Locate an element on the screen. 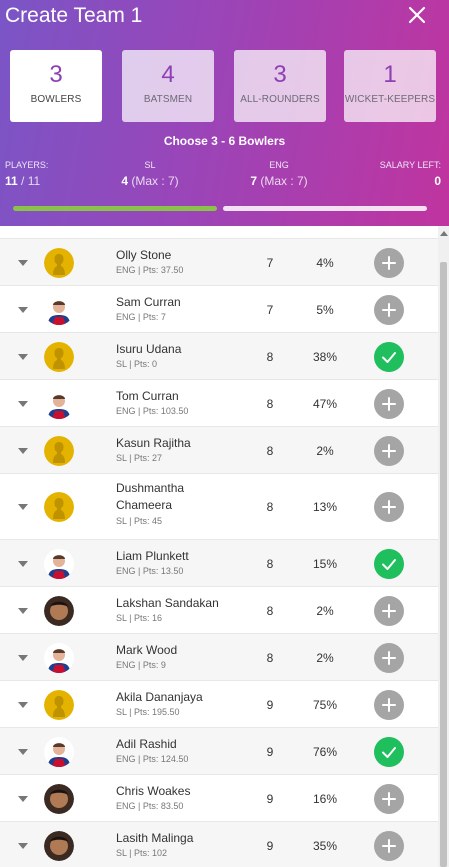 This screenshot has width=449, height=867. player-name: Chris Woakes is located at coordinates (153, 791).